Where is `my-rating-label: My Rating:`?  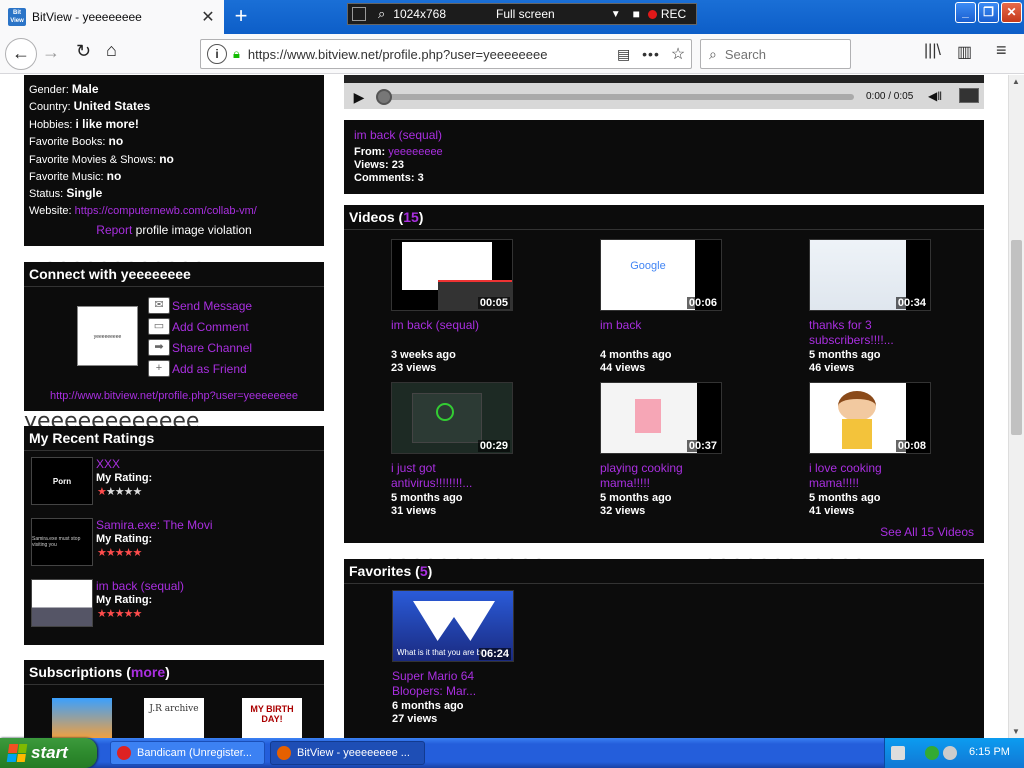 my-rating-label: My Rating: is located at coordinates (124, 539).